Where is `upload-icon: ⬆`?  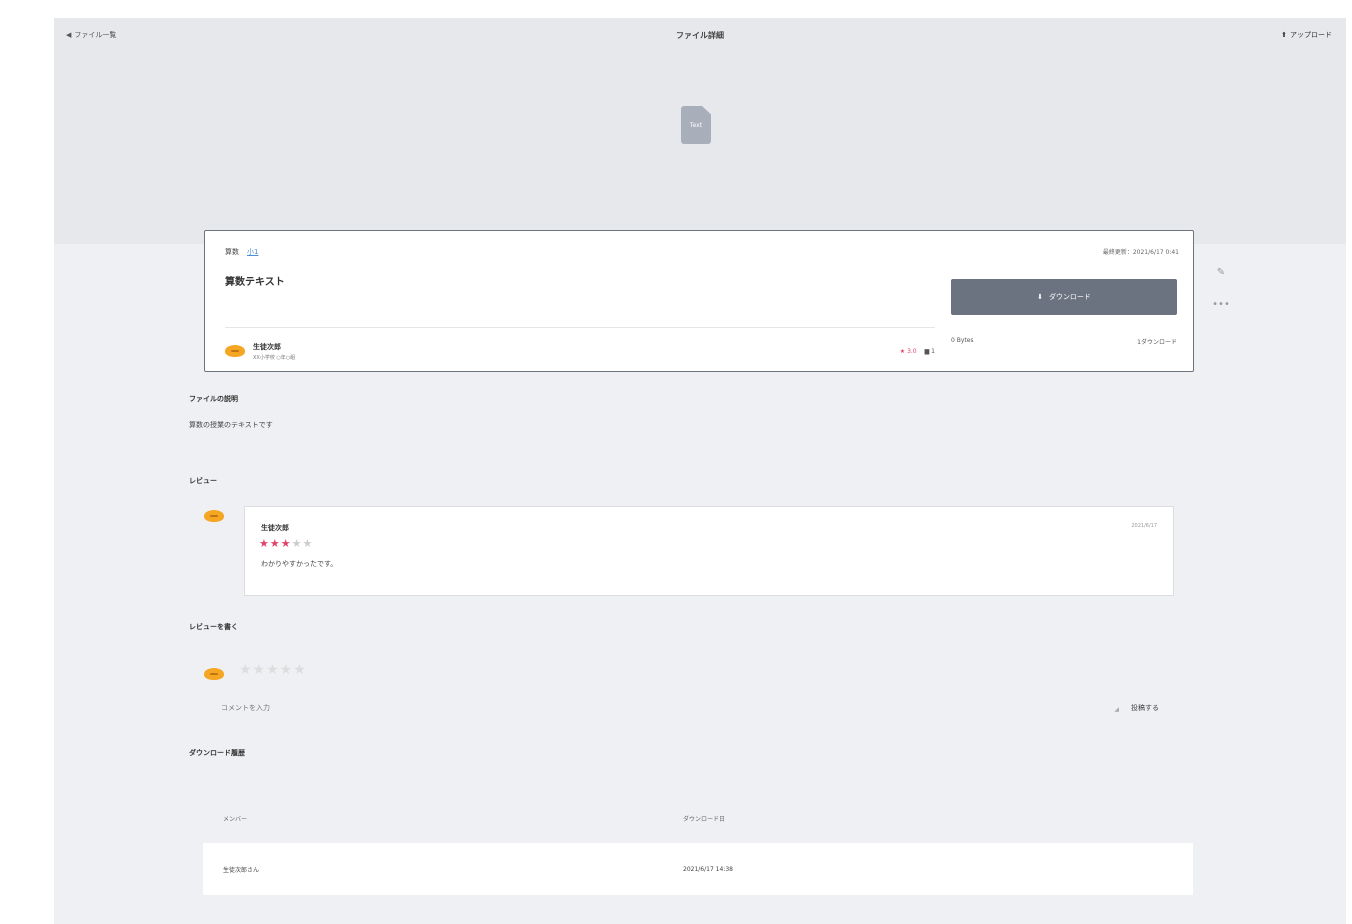 upload-icon: ⬆ is located at coordinates (1284, 35).